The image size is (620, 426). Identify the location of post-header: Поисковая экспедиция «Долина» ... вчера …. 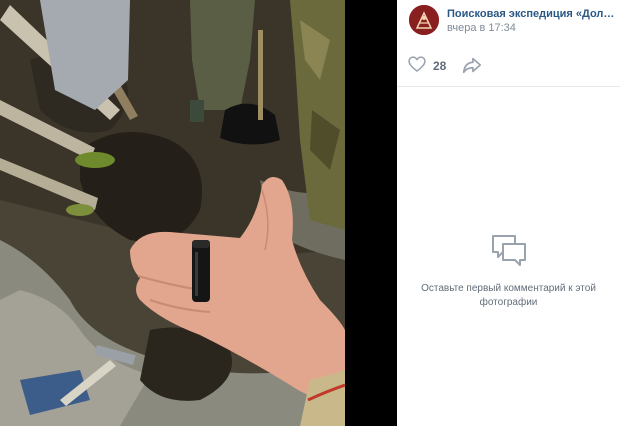
(508, 21).